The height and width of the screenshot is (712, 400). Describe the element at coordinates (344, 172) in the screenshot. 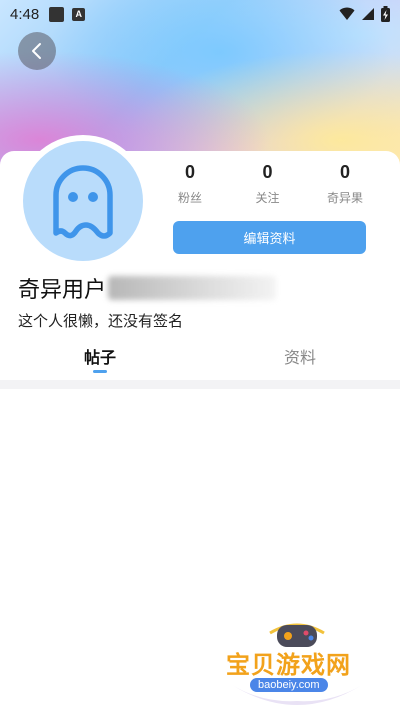

I see `stat-kiwi-value: 0` at that location.